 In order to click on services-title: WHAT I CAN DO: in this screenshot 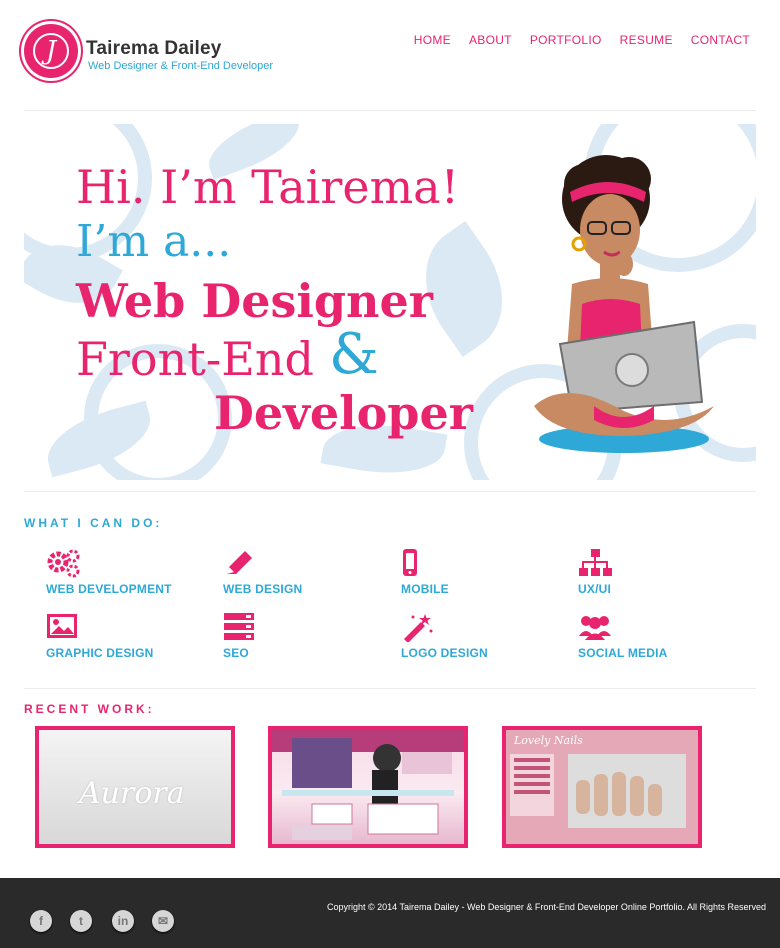, I will do `click(93, 523)`.